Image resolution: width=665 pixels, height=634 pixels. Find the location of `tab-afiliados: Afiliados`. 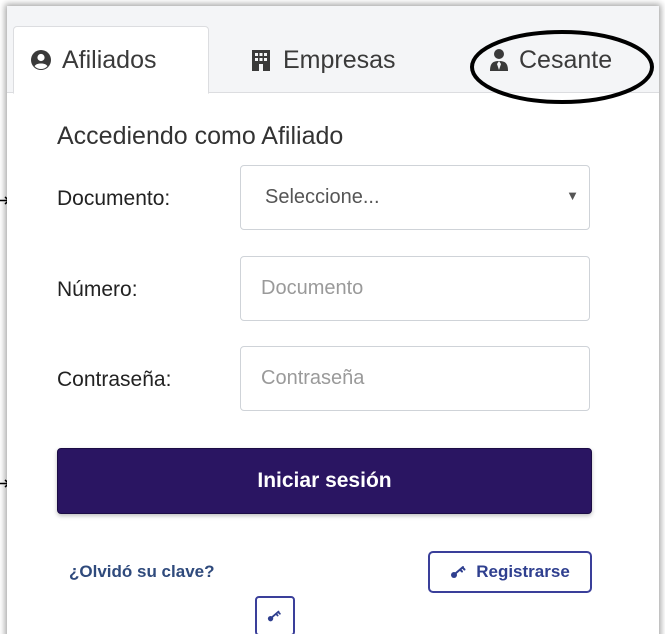

tab-afiliados: Afiliados is located at coordinates (111, 60).